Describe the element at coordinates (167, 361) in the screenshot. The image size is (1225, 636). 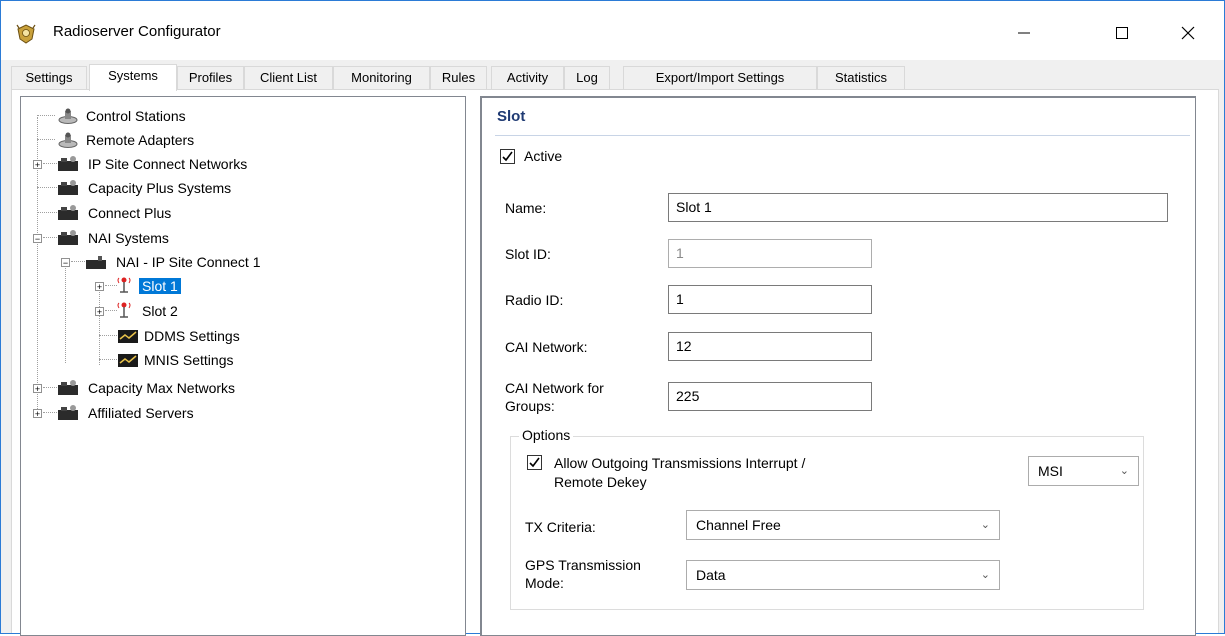
I see `tree-item-mnis-settings: MNIS Settings` at that location.